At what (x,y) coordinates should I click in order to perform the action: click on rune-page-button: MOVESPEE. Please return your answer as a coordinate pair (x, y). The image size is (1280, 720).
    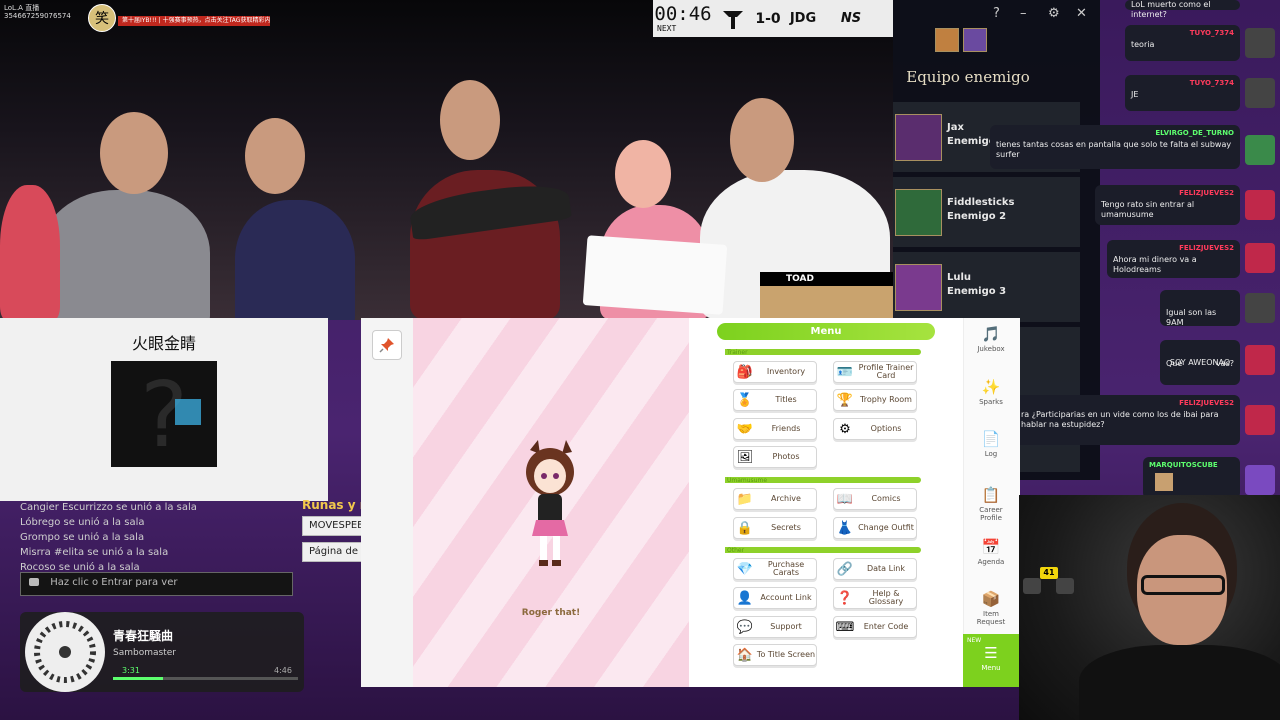
    Looking at the image, I should click on (332, 526).